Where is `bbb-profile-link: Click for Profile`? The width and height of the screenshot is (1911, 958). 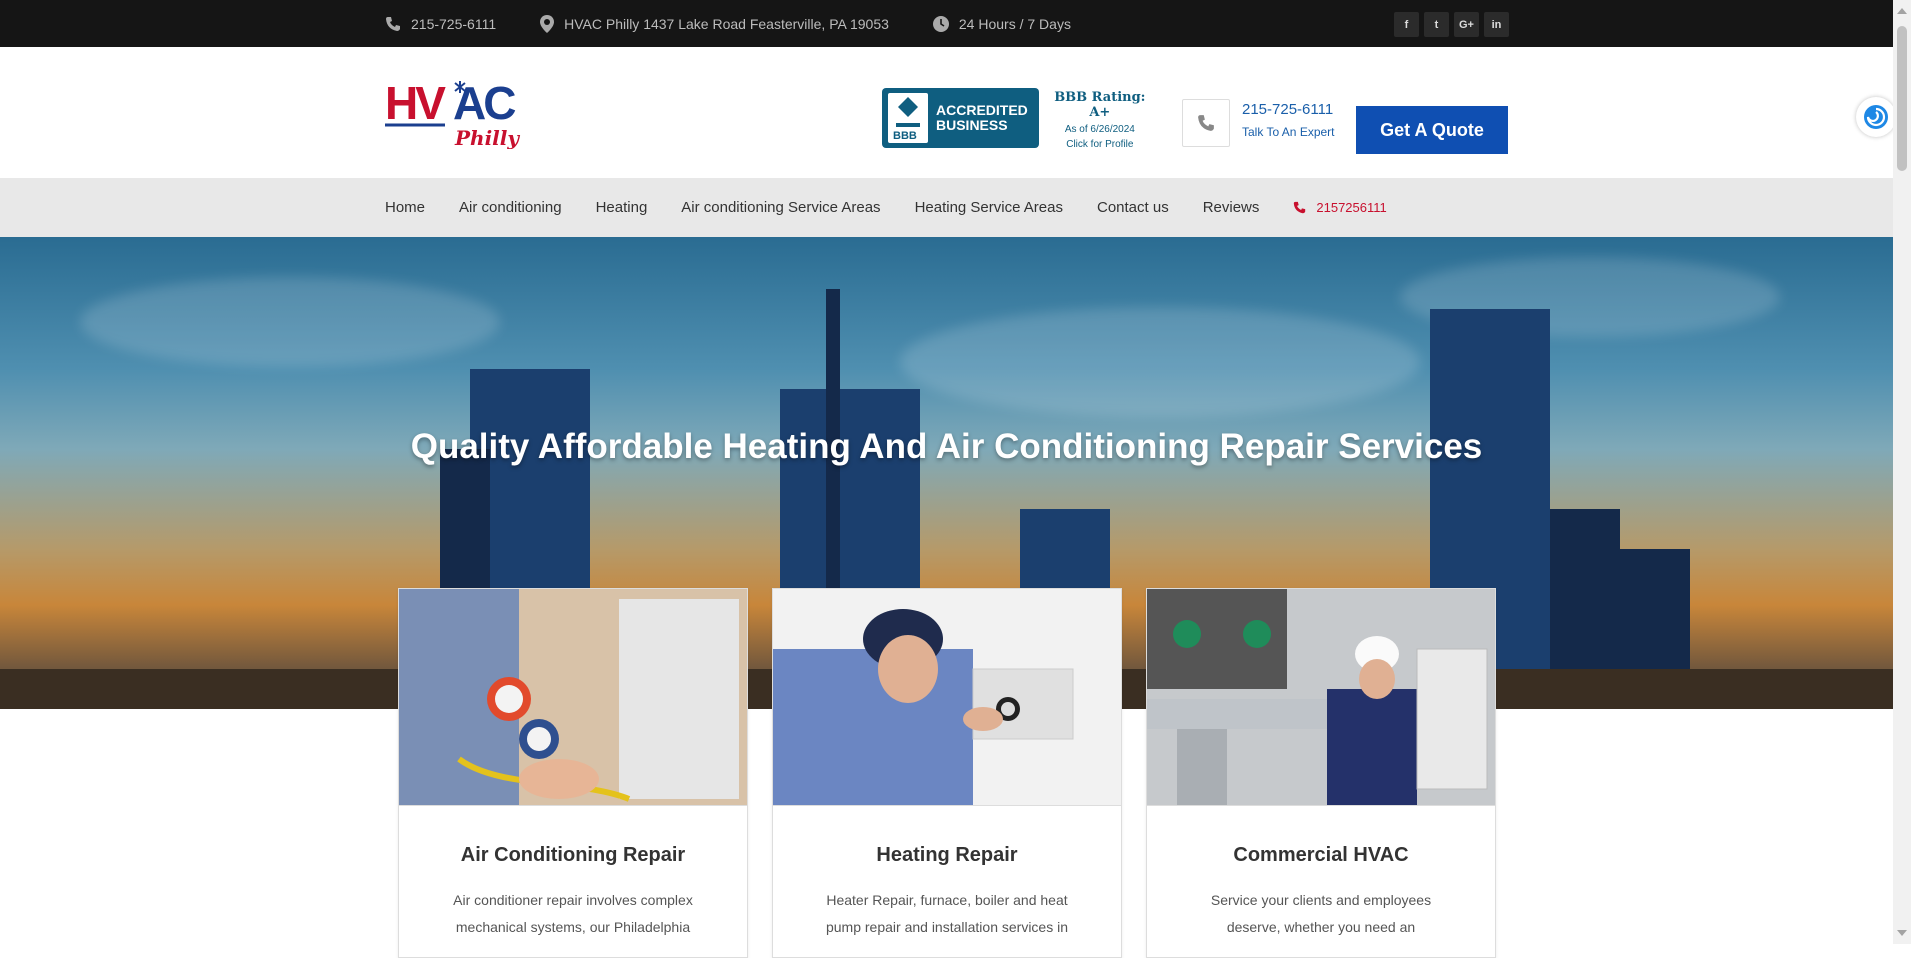 bbb-profile-link: Click for Profile is located at coordinates (1100, 144).